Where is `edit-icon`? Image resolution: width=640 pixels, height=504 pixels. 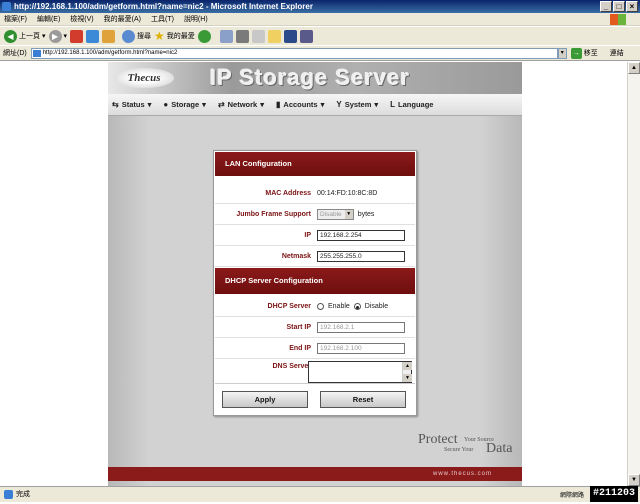 edit-icon is located at coordinates (258, 36).